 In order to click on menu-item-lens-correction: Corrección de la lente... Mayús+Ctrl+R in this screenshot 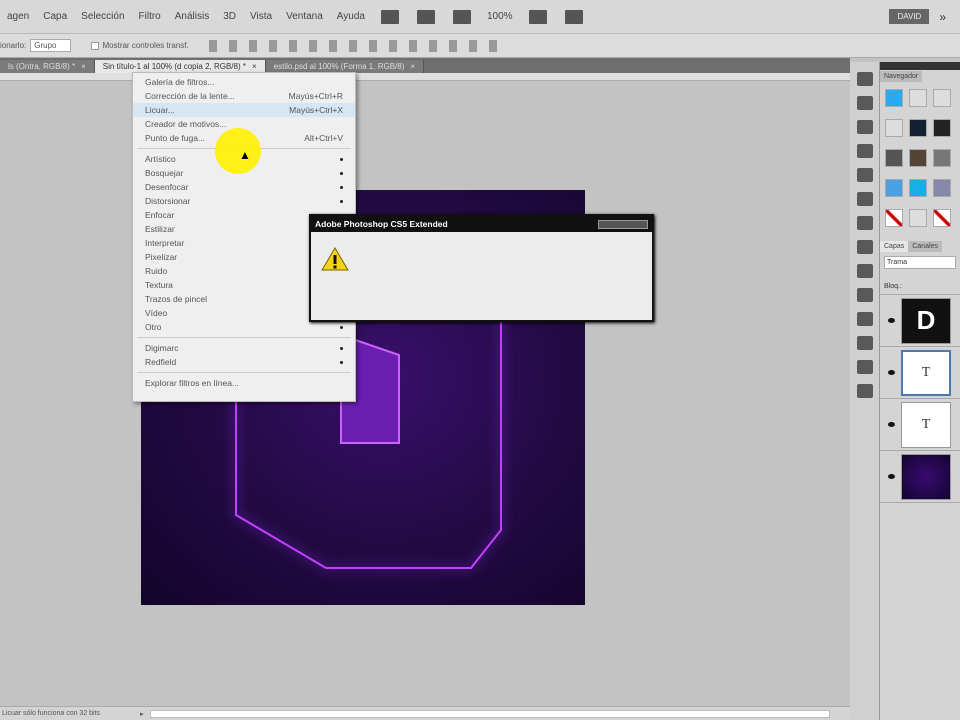, I will do `click(244, 96)`.